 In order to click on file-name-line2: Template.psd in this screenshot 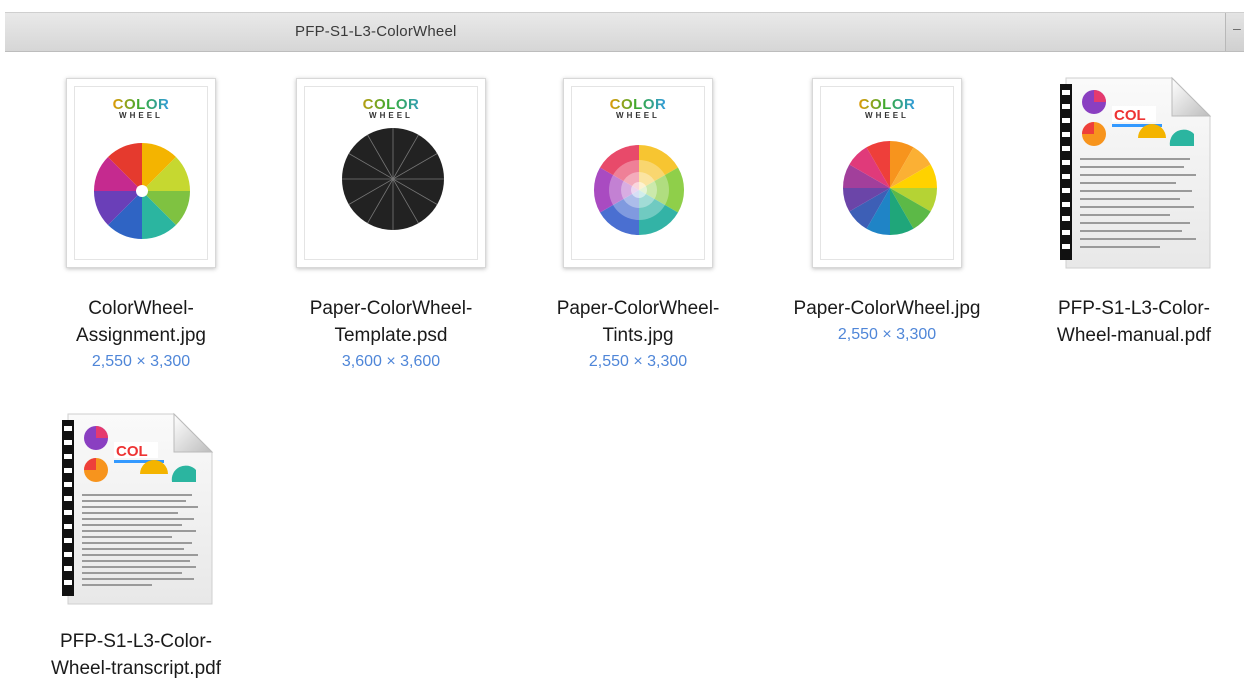, I will do `click(391, 335)`.